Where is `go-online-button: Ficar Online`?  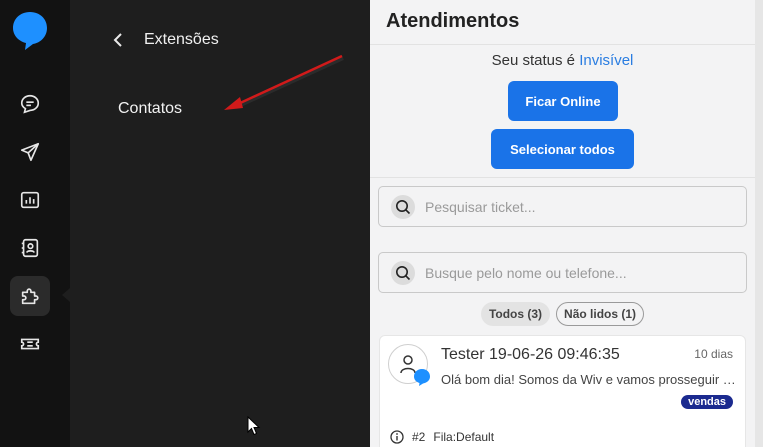
go-online-button: Ficar Online is located at coordinates (563, 101).